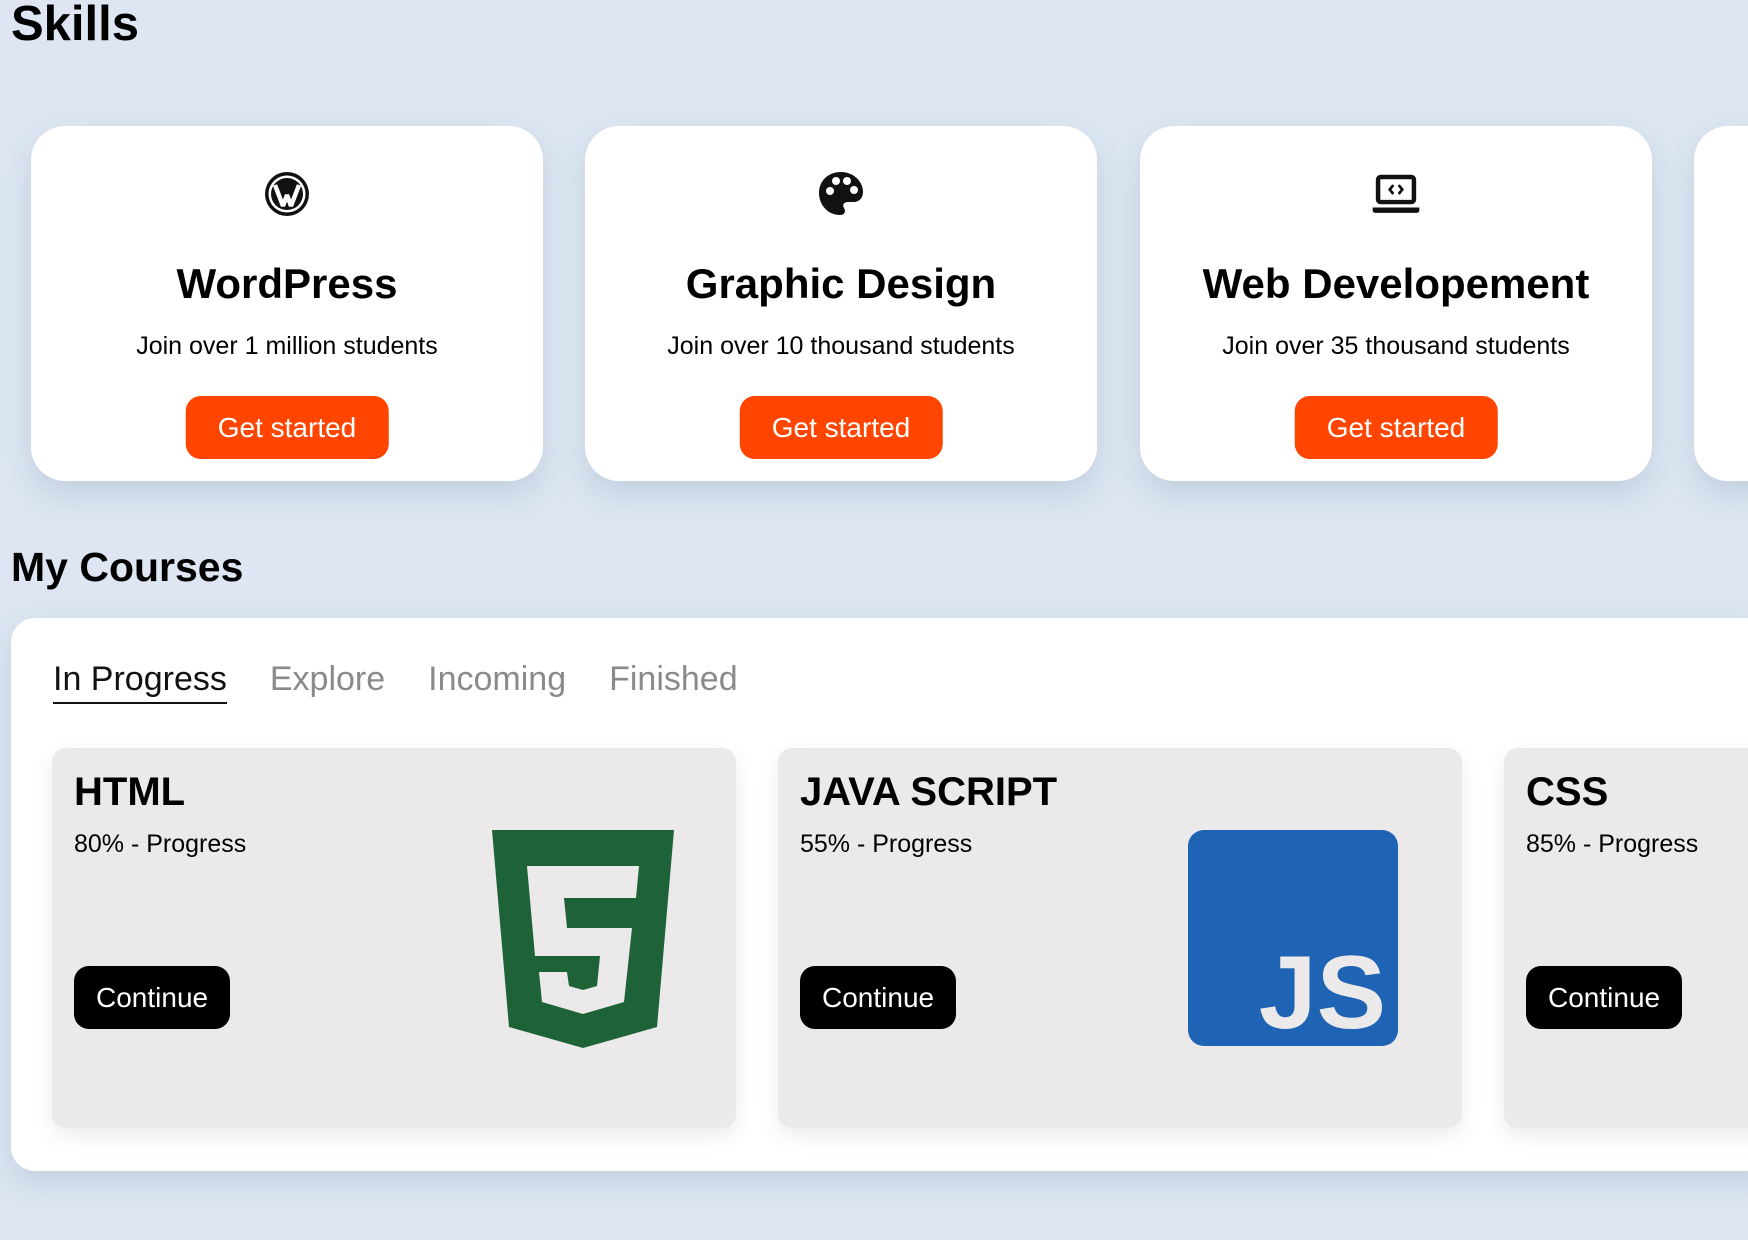 The image size is (1748, 1240). I want to click on course-tabs: In Progress Explore Incoming Finished, so click(395, 682).